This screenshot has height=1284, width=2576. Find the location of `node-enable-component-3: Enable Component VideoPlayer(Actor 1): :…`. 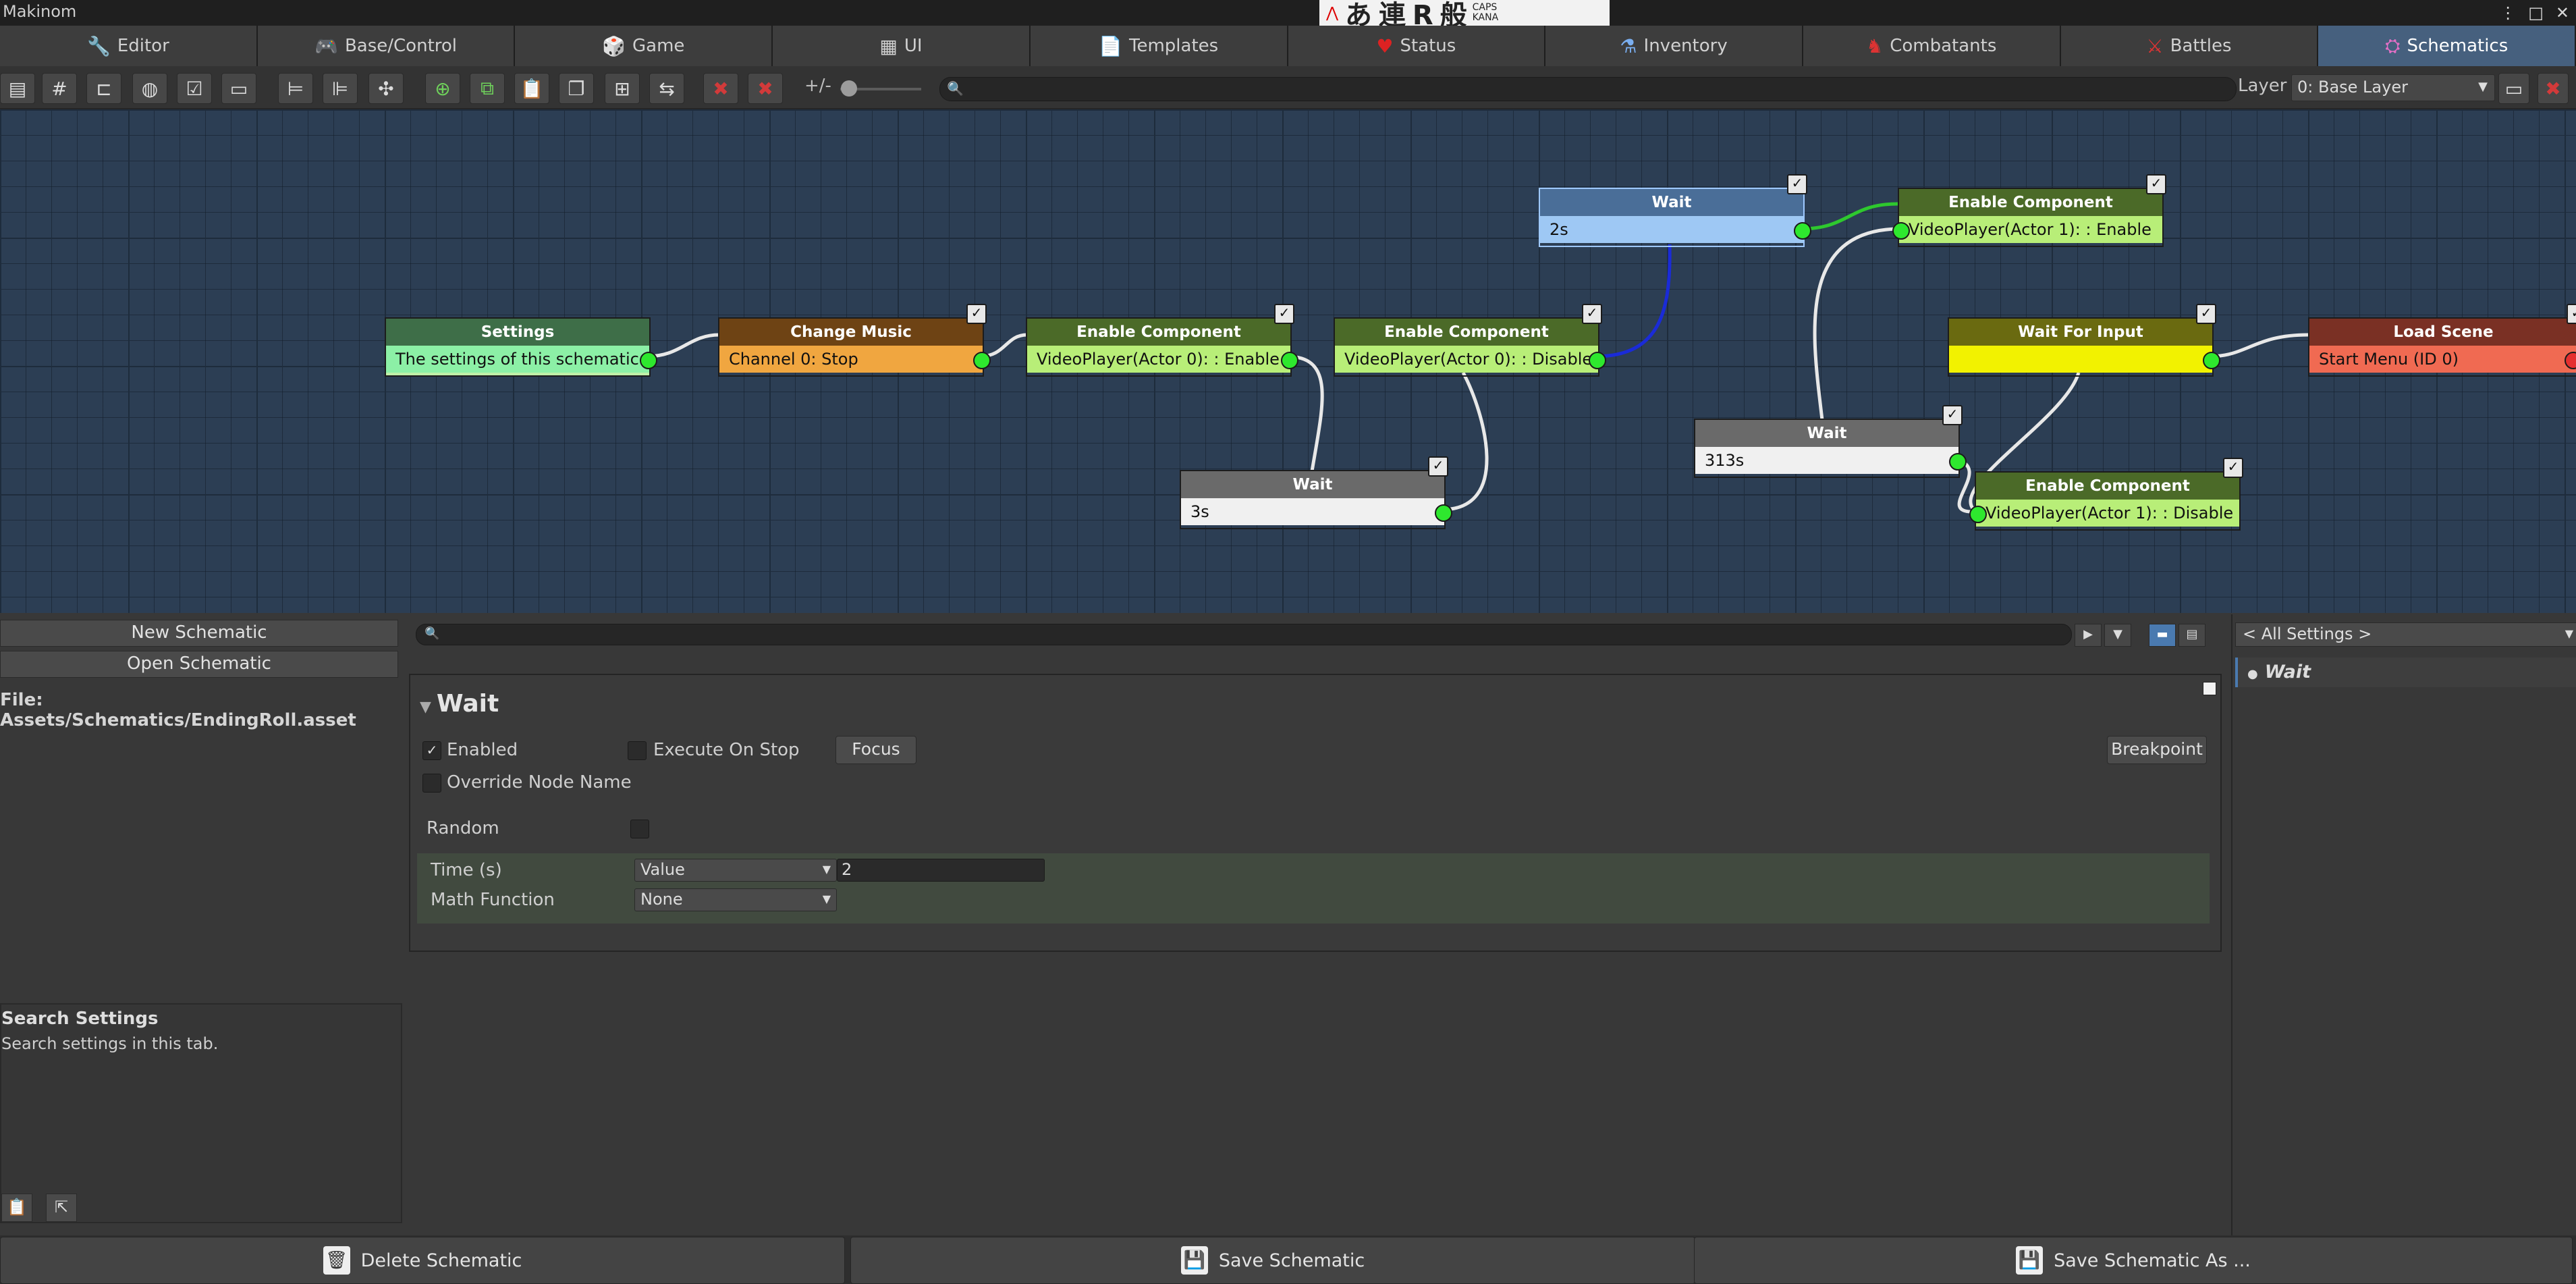

node-enable-component-3: Enable Component VideoPlayer(Actor 1): :… is located at coordinates (2029, 210).